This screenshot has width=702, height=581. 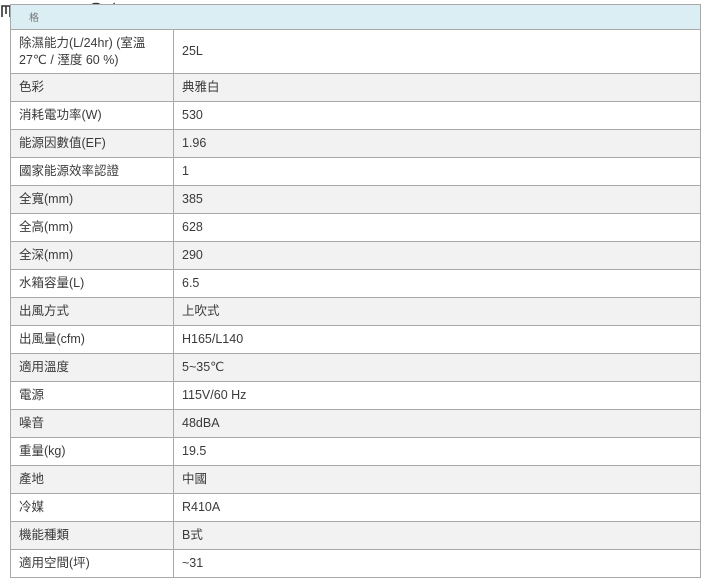 What do you see at coordinates (437, 367) in the screenshot?
I see `spec-value: 5~35℃` at bounding box center [437, 367].